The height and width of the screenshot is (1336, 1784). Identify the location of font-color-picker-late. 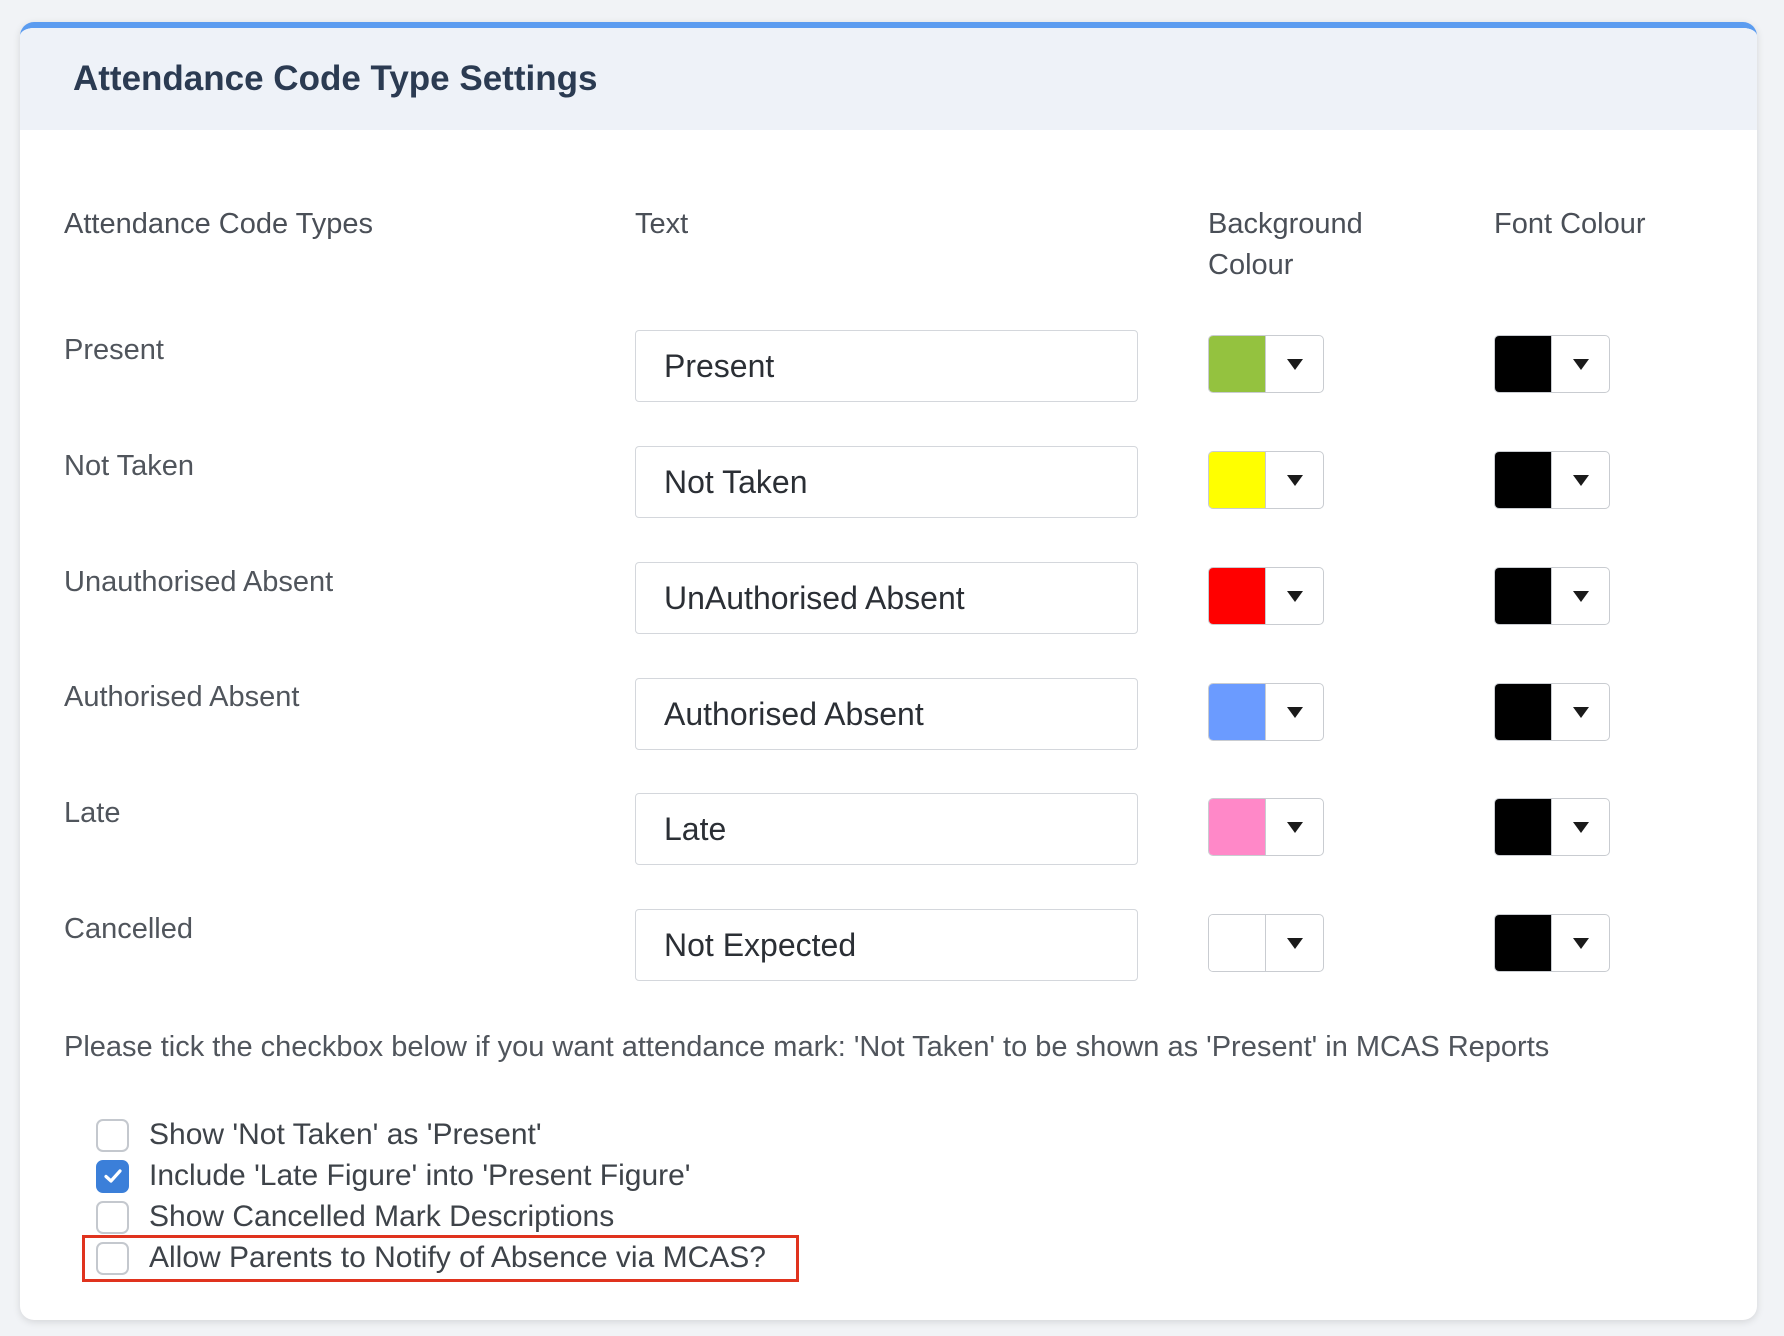
(1552, 827).